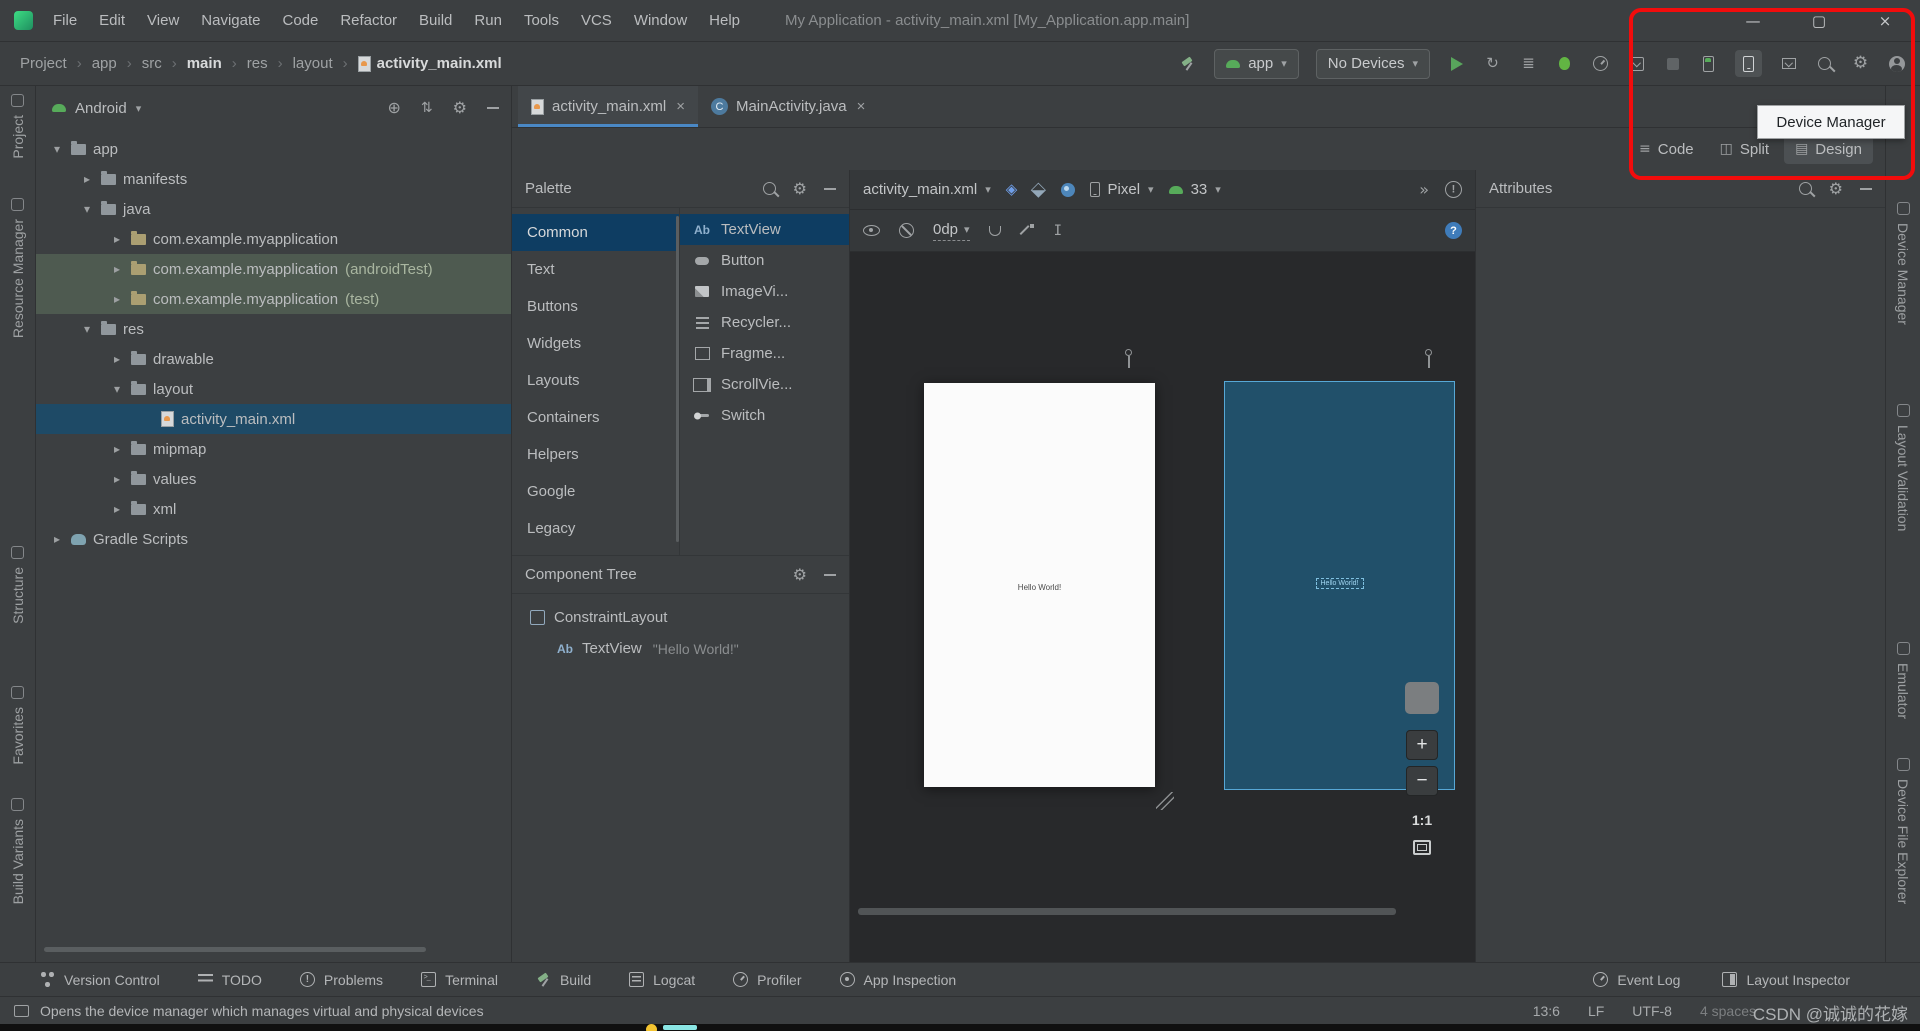  I want to click on zoom-out-button: −, so click(1422, 781).